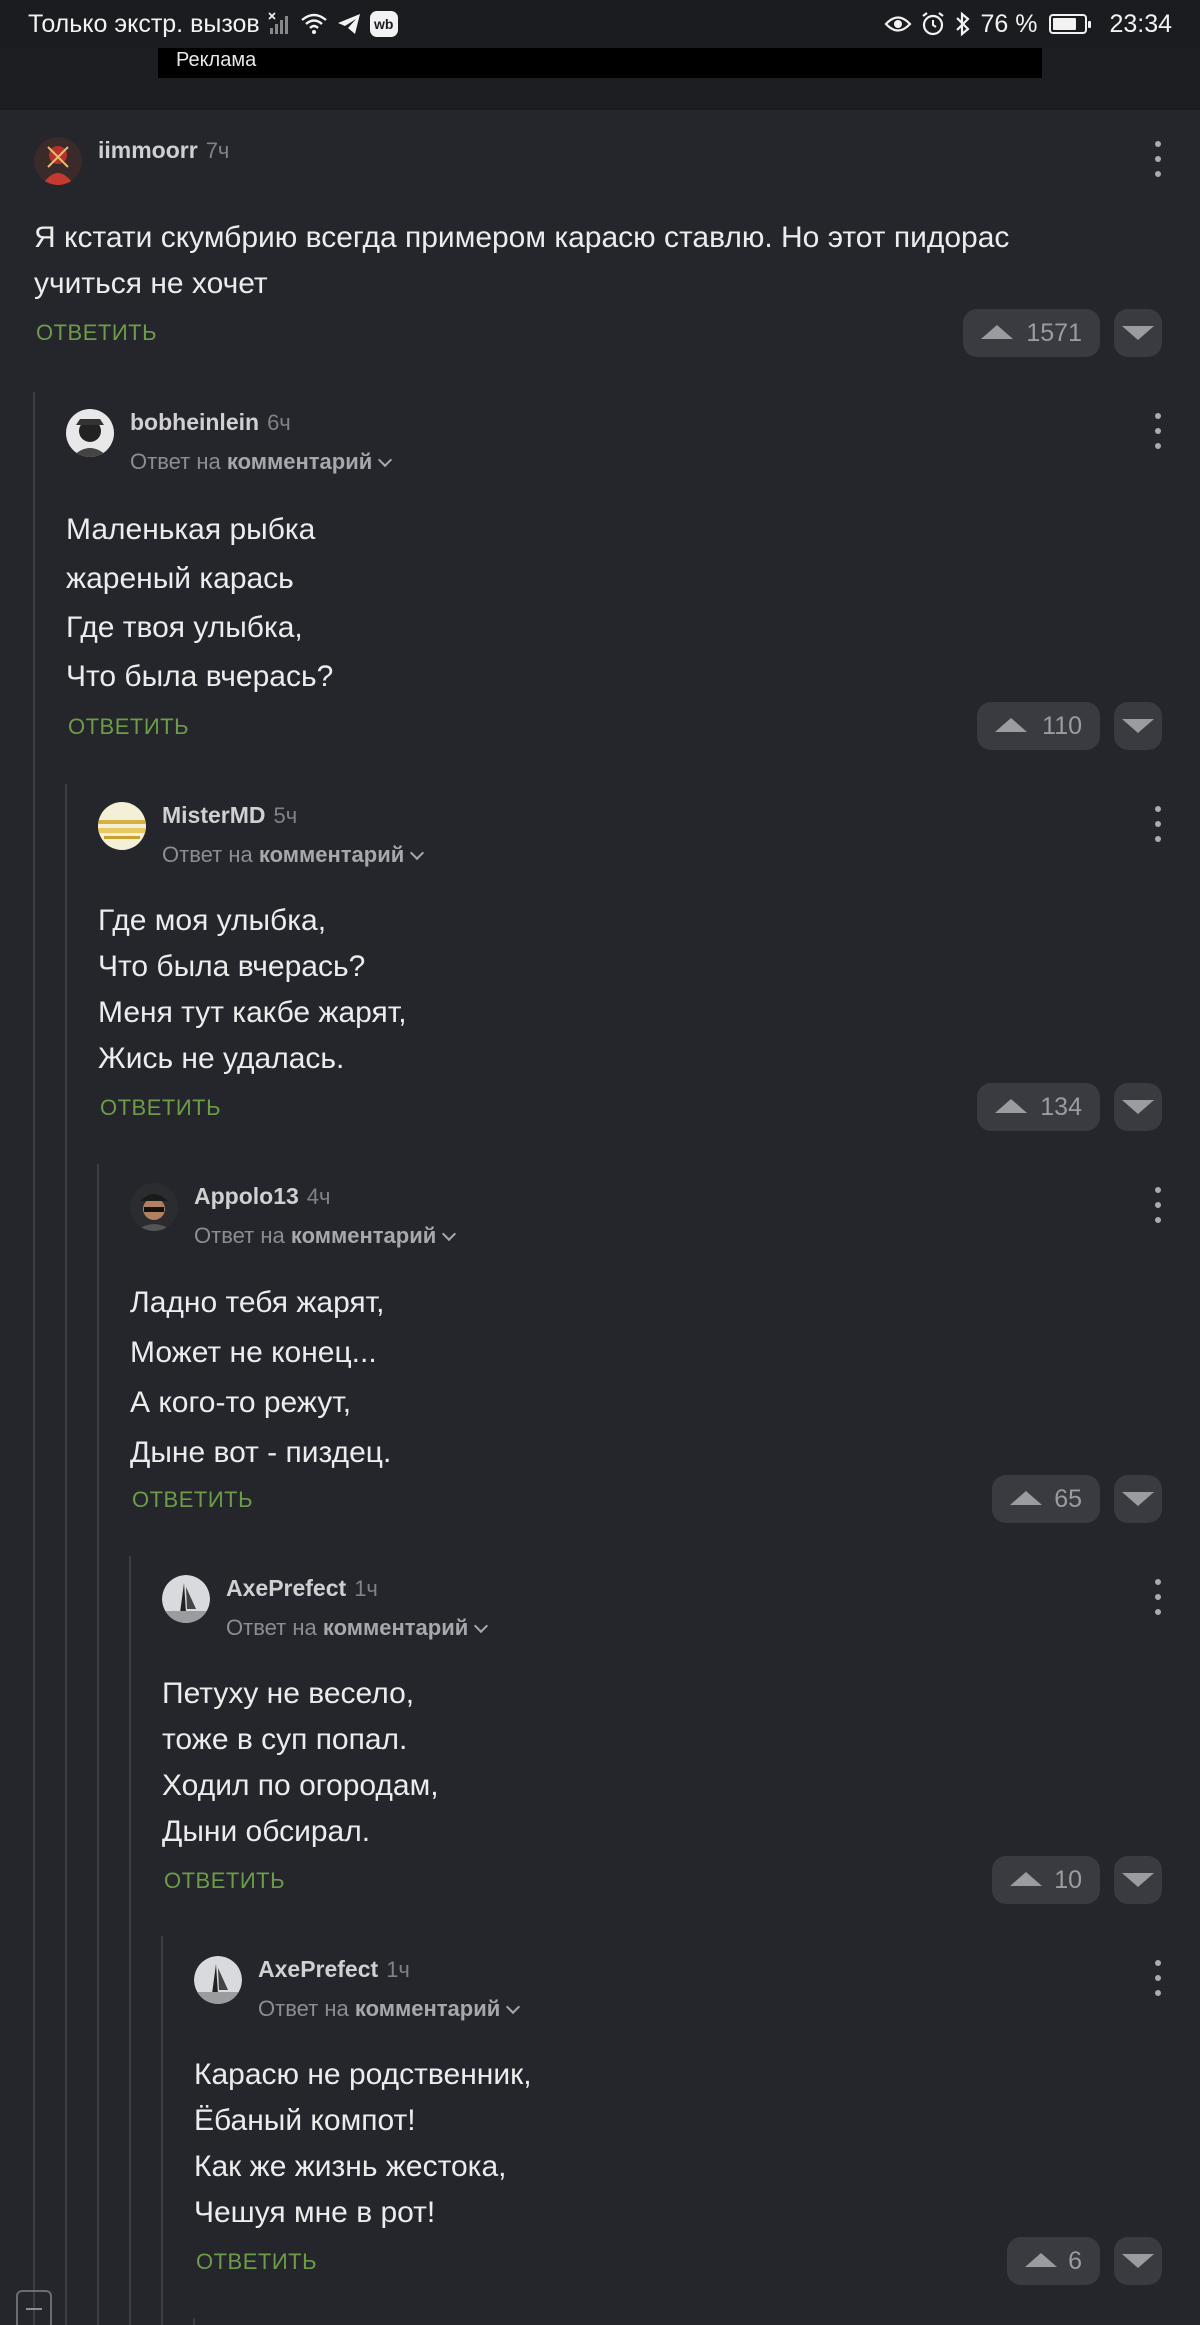  Describe the element at coordinates (600, 24) in the screenshot. I see `status-bar: Только экстр. вызов wb 76 % 23:34` at that location.